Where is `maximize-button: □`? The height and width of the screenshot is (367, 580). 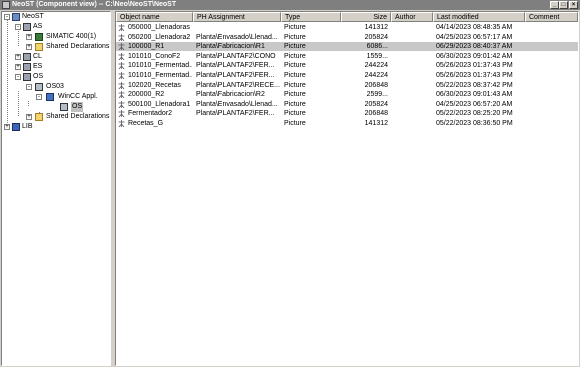 maximize-button: □ is located at coordinates (563, 5).